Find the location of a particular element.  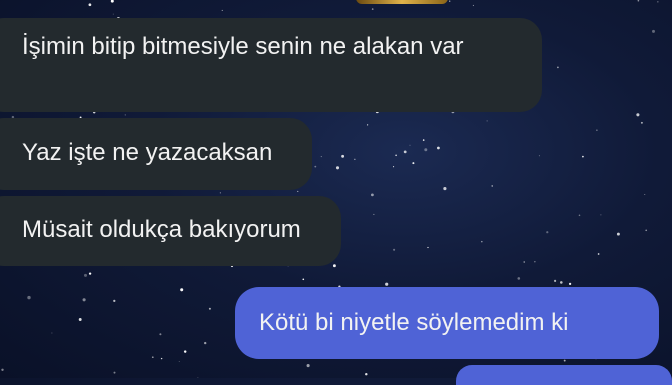

header-ornament is located at coordinates (402, 2).